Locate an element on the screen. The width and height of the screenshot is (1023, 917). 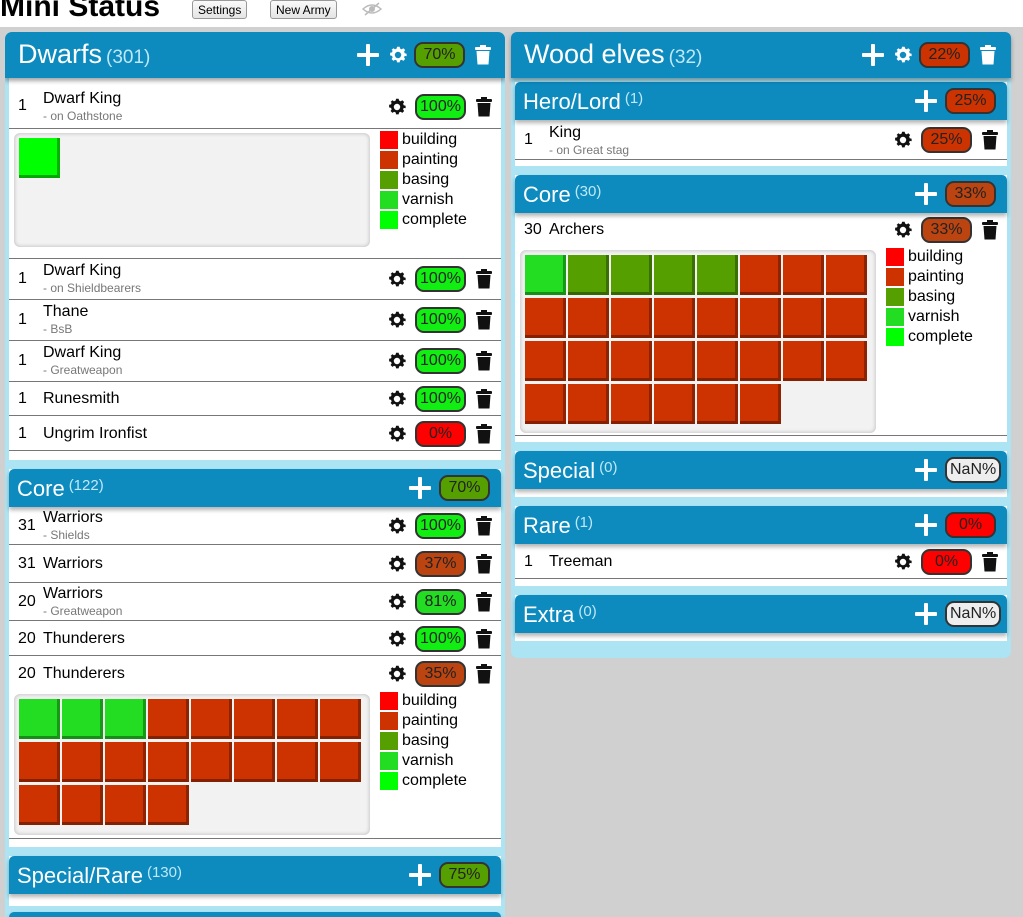
unit-row: 1 Dwarf King - Greatweapon 100% is located at coordinates (255, 361).